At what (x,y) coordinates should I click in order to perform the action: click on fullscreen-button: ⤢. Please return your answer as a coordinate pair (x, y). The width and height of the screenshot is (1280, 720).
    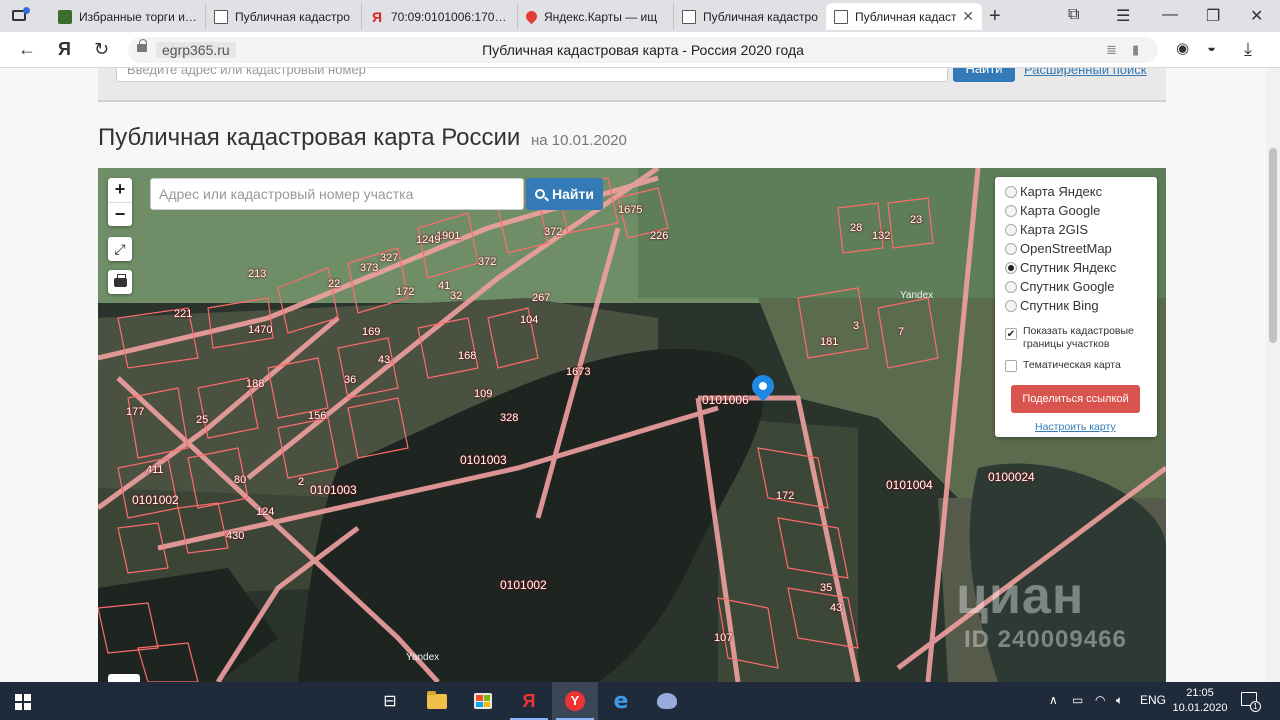
    Looking at the image, I should click on (120, 249).